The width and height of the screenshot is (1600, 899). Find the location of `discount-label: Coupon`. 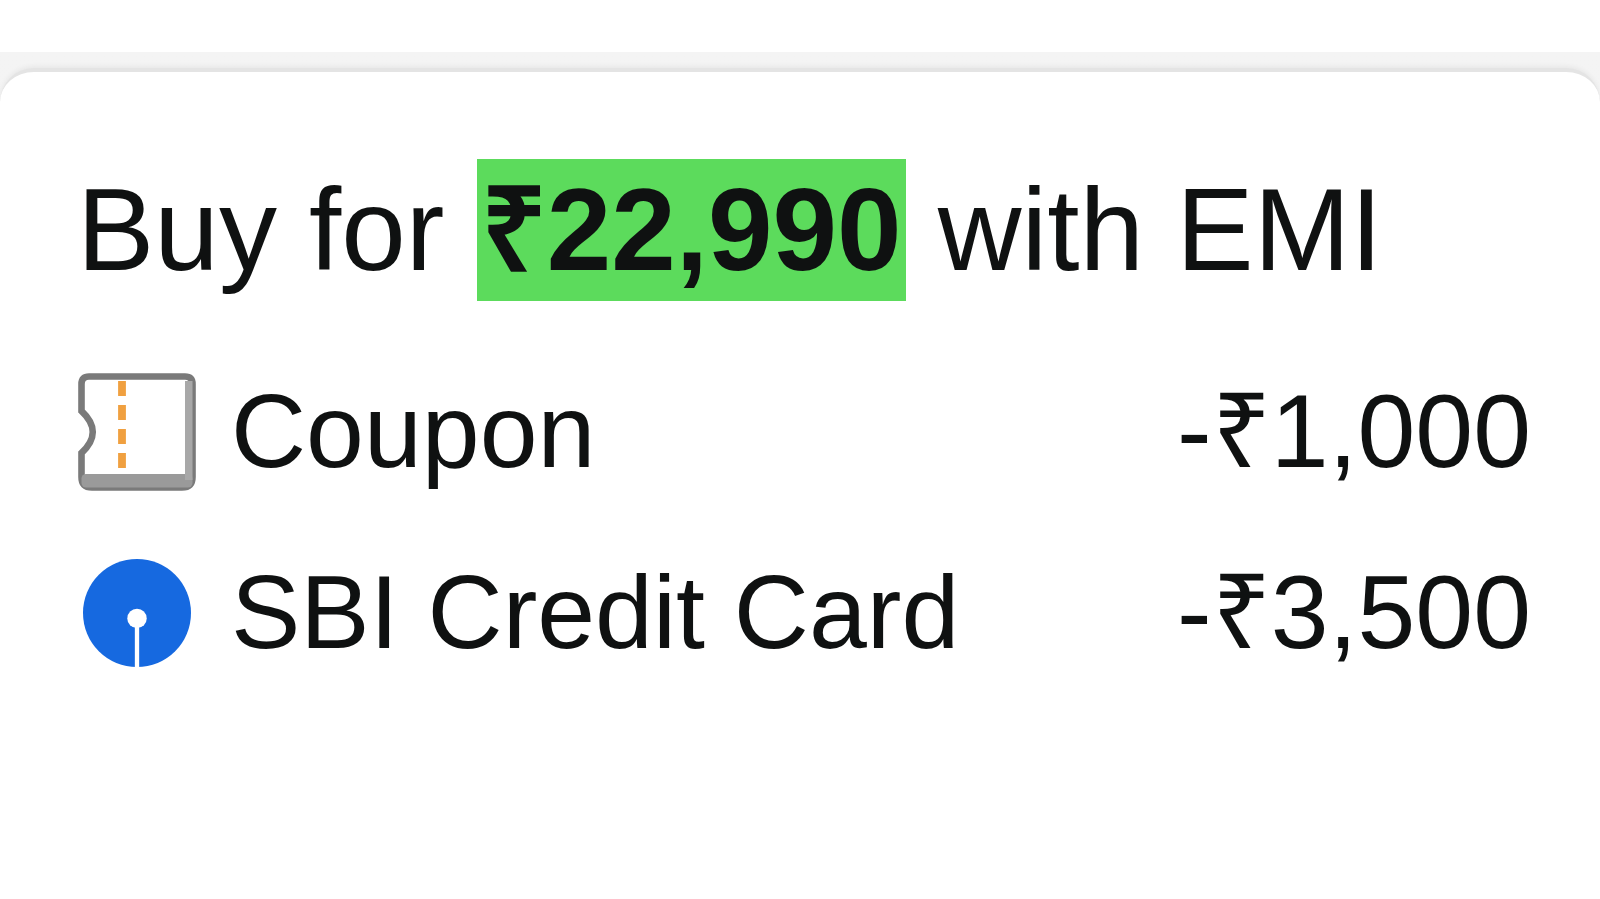

discount-label: Coupon is located at coordinates (413, 431).